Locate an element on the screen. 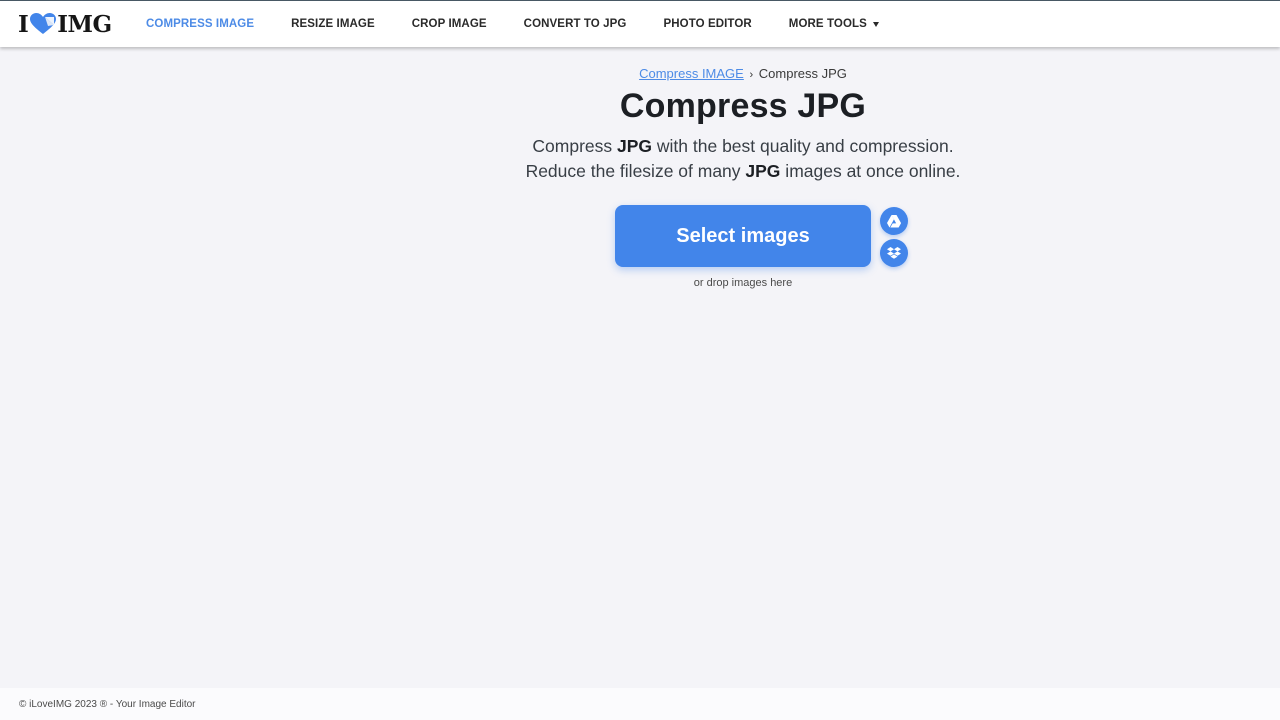 The image size is (1280, 720). logo-text-i: I is located at coordinates (23, 24).